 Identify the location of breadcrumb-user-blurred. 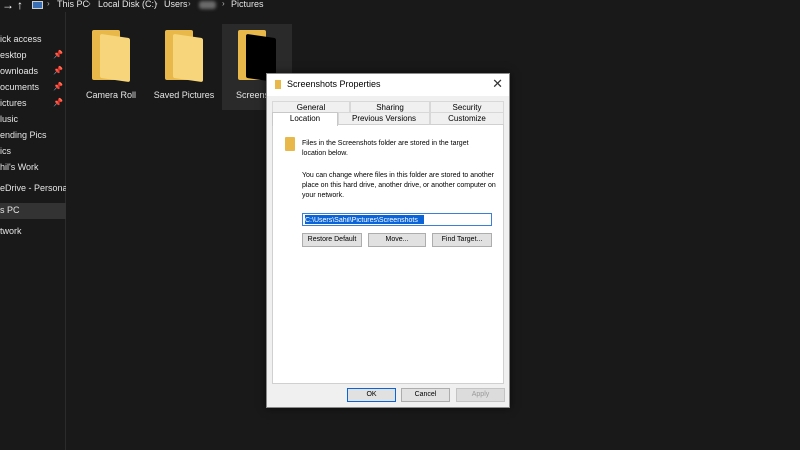
(207, 5).